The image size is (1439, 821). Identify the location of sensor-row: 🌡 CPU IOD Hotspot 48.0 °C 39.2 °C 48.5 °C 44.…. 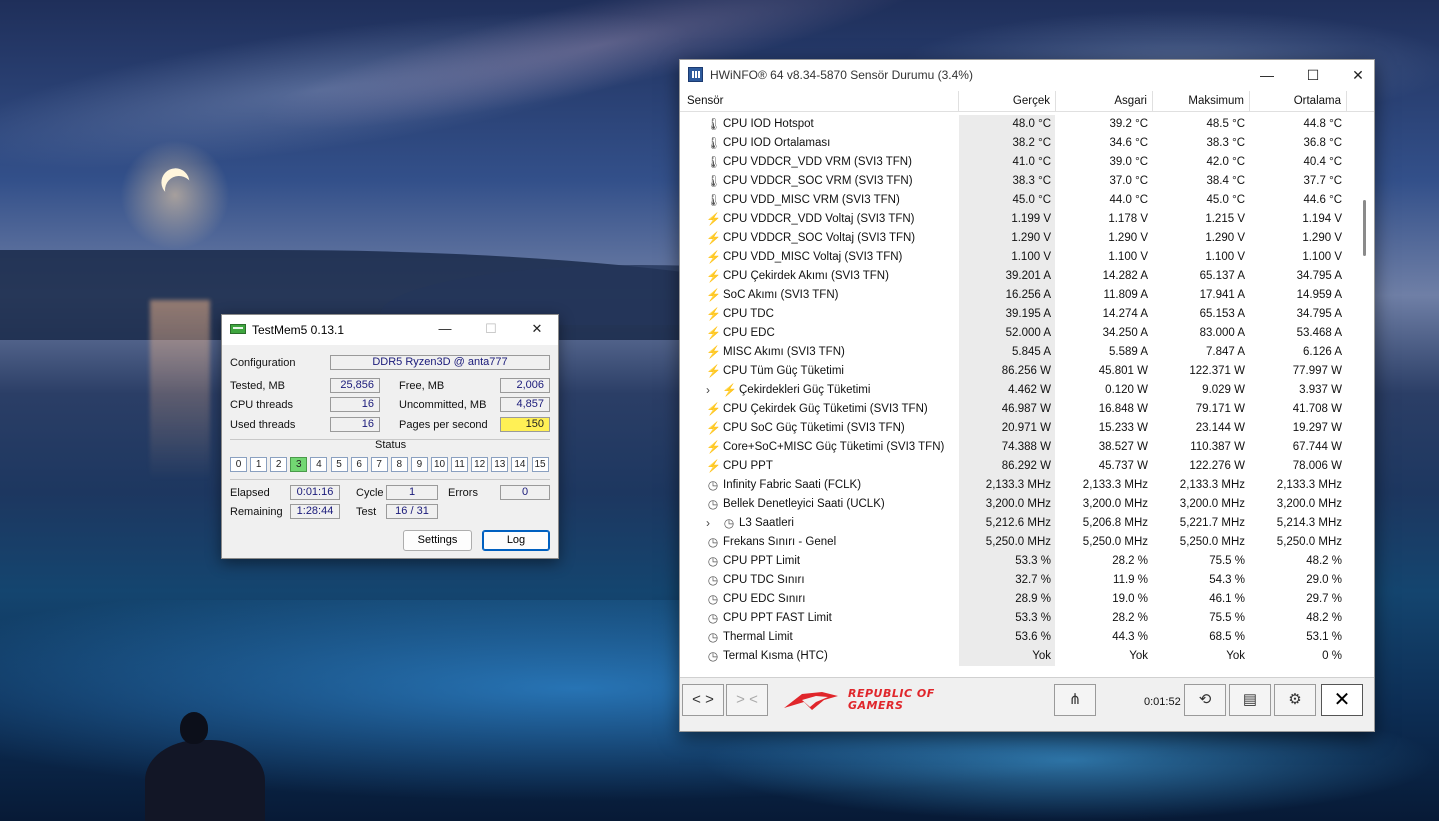
(1020, 124).